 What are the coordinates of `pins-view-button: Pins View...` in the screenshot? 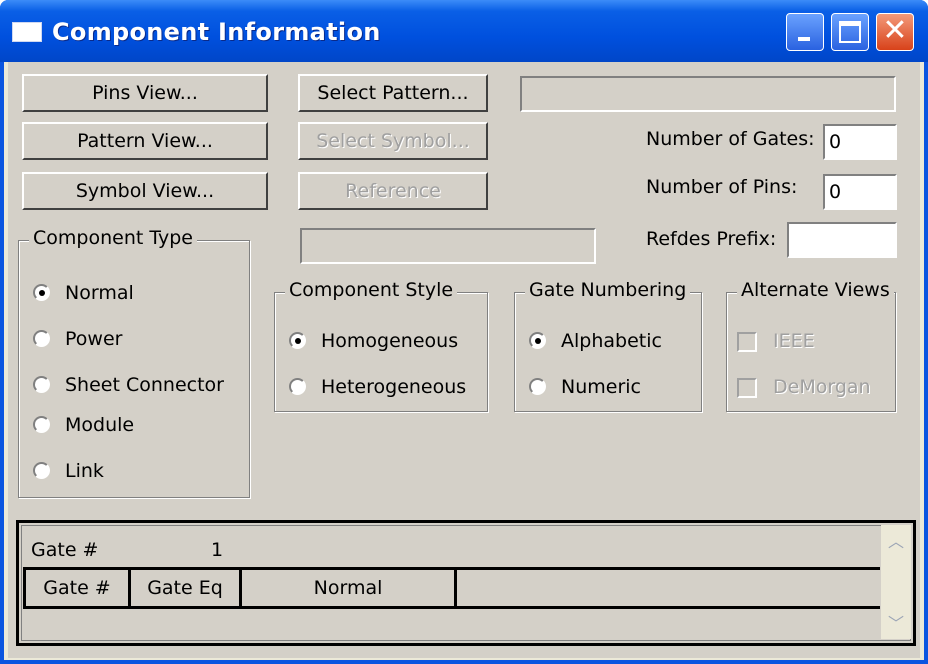 It's located at (145, 93).